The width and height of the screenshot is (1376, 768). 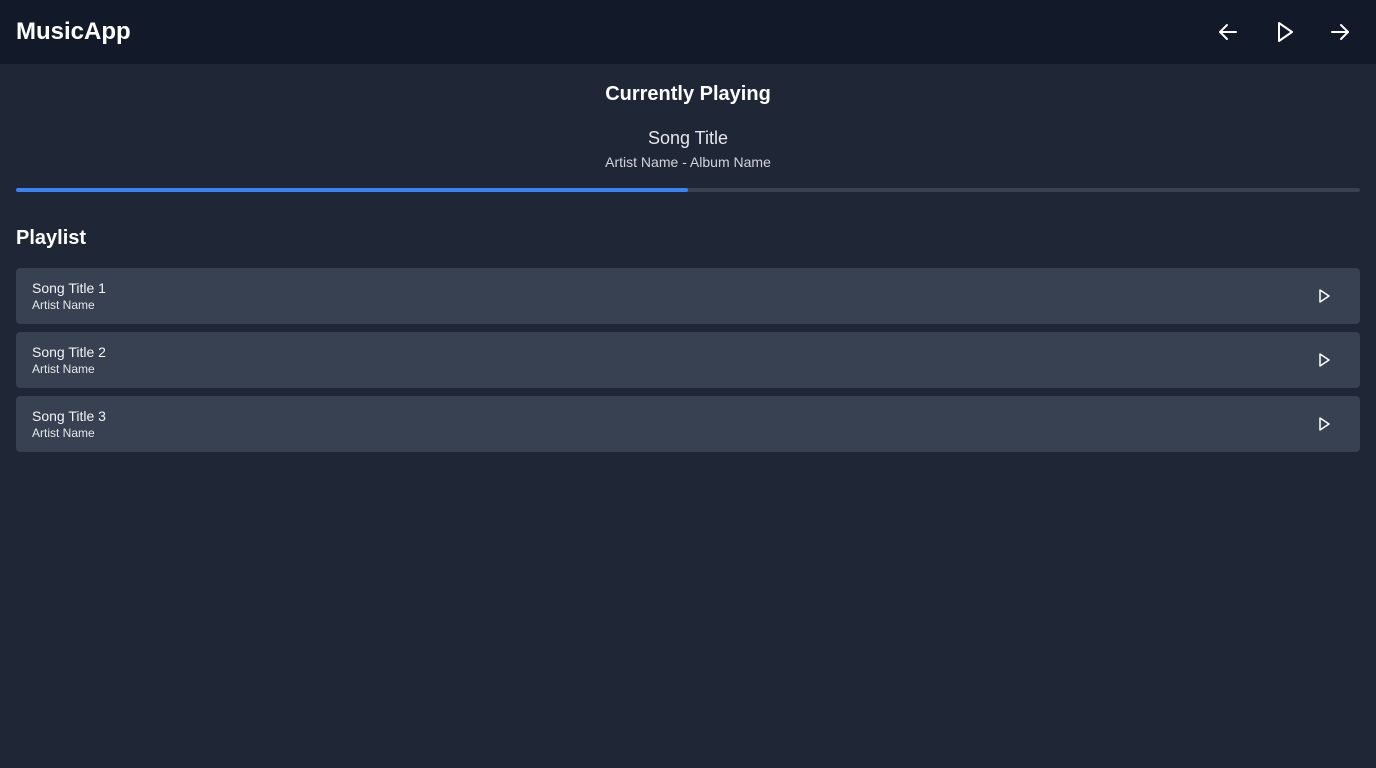 What do you see at coordinates (688, 162) in the screenshot?
I see `now-playing-artist-album: Artist Name - Album Name` at bounding box center [688, 162].